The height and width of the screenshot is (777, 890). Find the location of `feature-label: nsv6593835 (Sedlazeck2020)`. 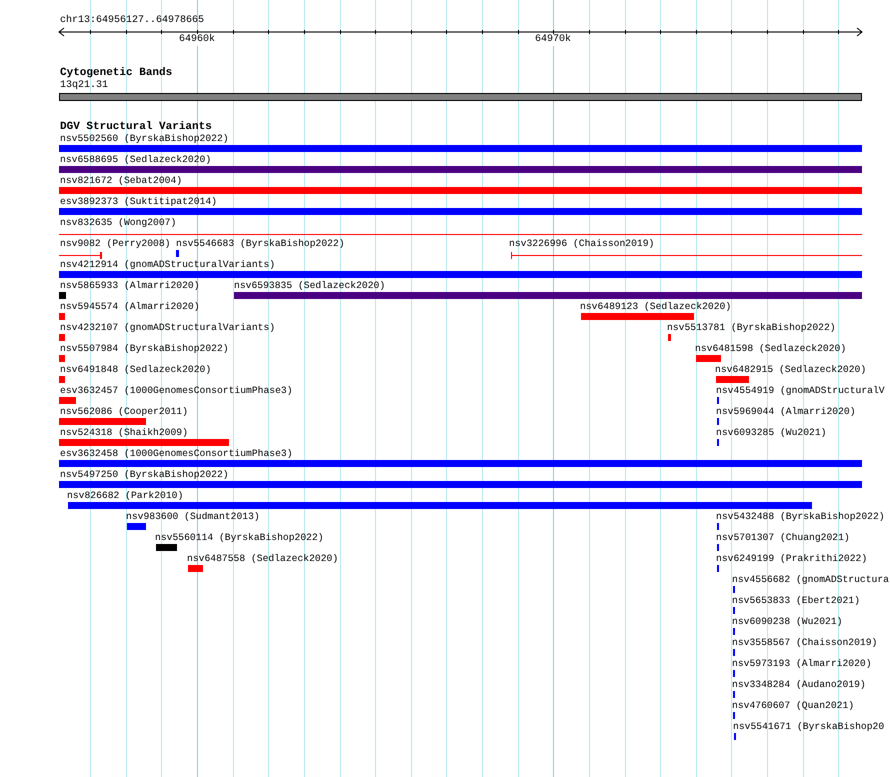

feature-label: nsv6593835 (Sedlazeck2020) is located at coordinates (310, 286).